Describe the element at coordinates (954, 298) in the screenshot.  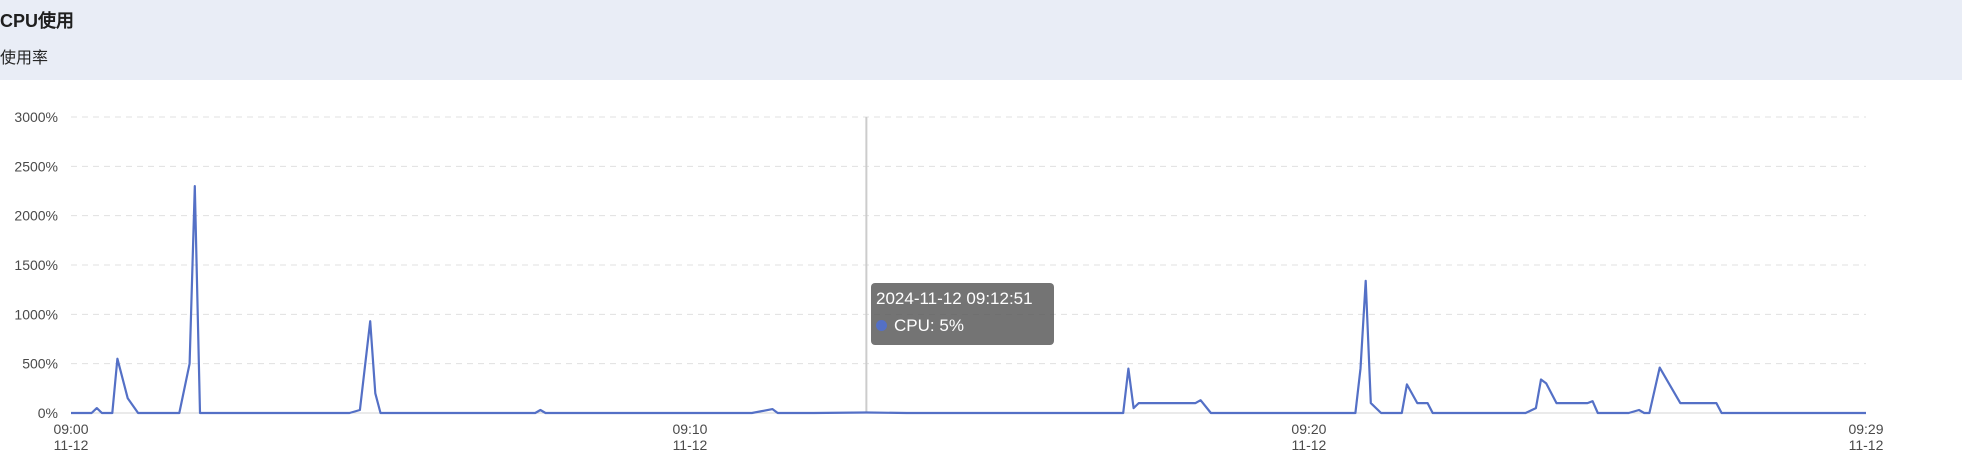
I see `tooltip-time: 2024-11-12 09:12:51` at that location.